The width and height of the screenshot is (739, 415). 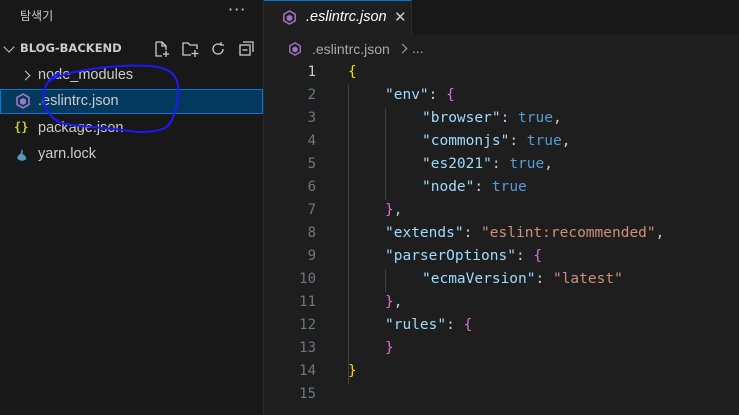 I want to click on code-text: "commonjs": true,, so click(x=496, y=141).